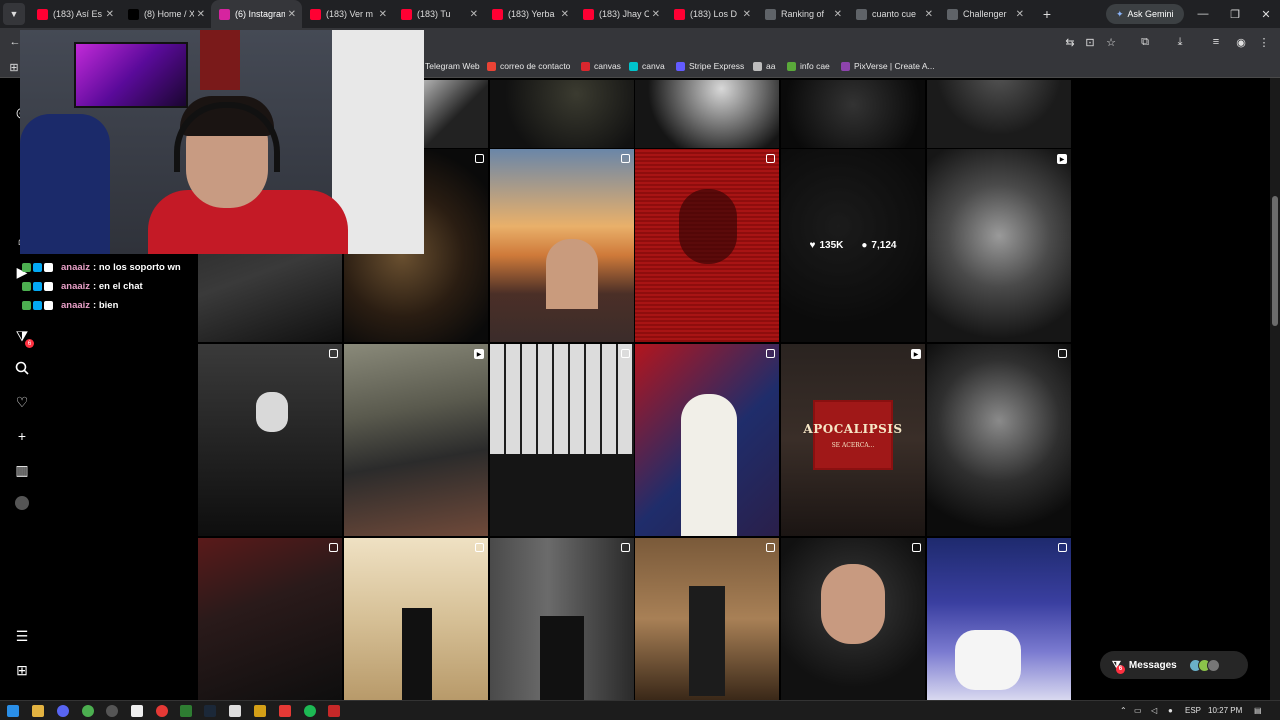 Image resolution: width=1280 pixels, height=720 pixels. Describe the element at coordinates (1070, 42) in the screenshot. I see `translate-icon: ⇆` at that location.